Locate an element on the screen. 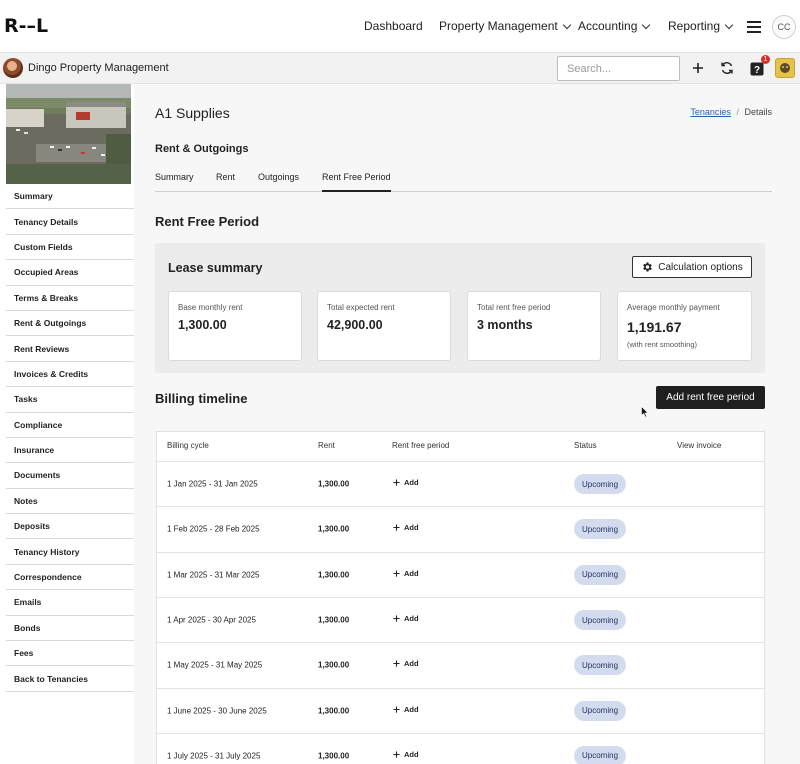 This screenshot has height=764, width=800. card-label: Total rent free period is located at coordinates (514, 307).